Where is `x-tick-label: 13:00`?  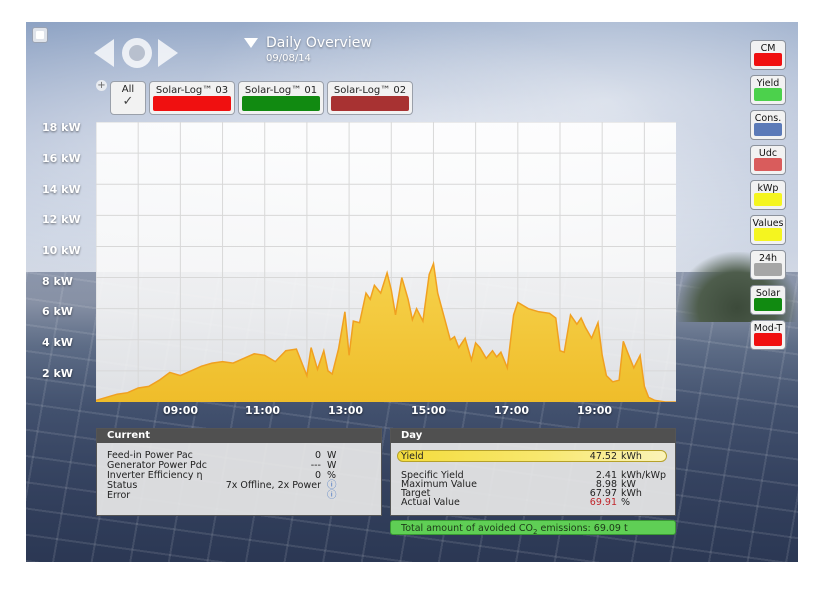 x-tick-label: 13:00 is located at coordinates (346, 410).